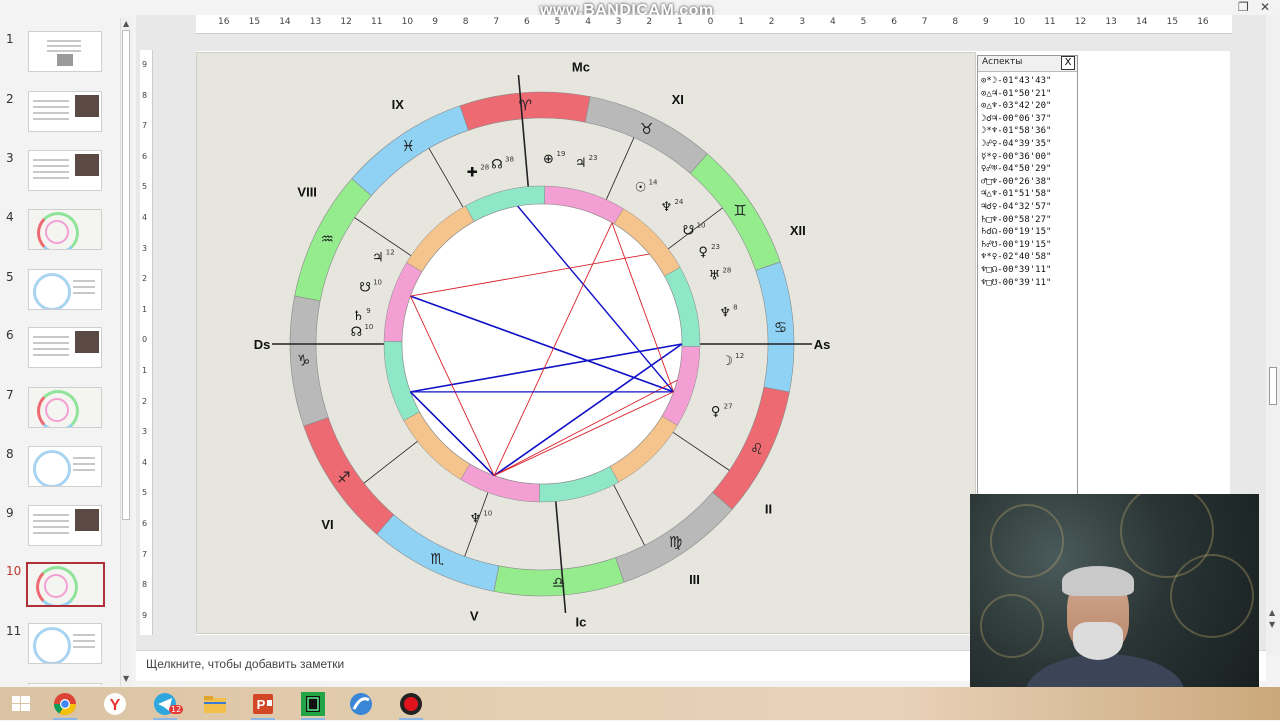 The height and width of the screenshot is (721, 1280). What do you see at coordinates (438, 559) in the screenshot?
I see `zodiac-sign-glyph: ♏` at bounding box center [438, 559].